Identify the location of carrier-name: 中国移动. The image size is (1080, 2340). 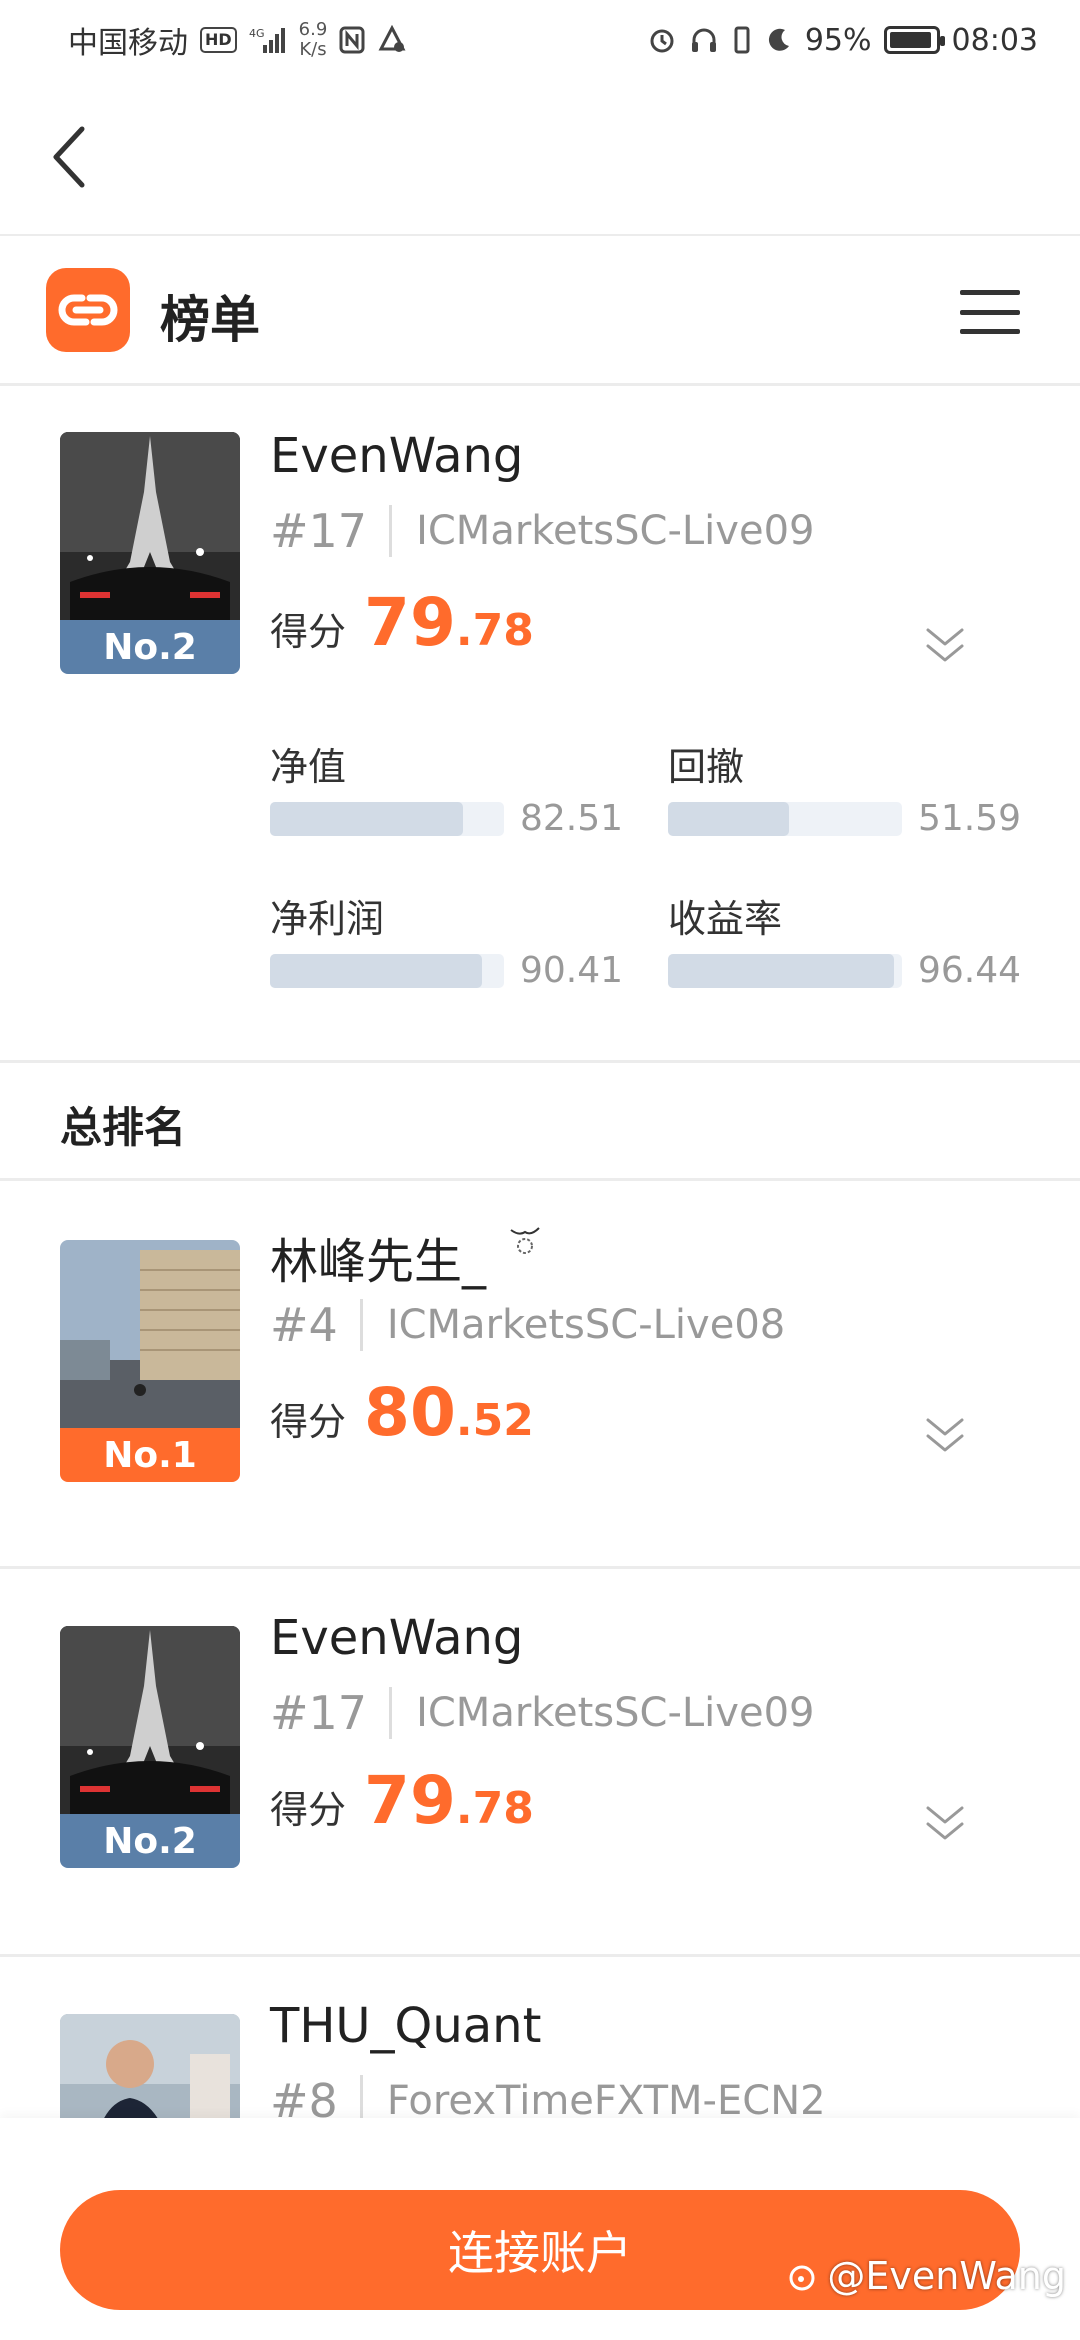
(128, 43).